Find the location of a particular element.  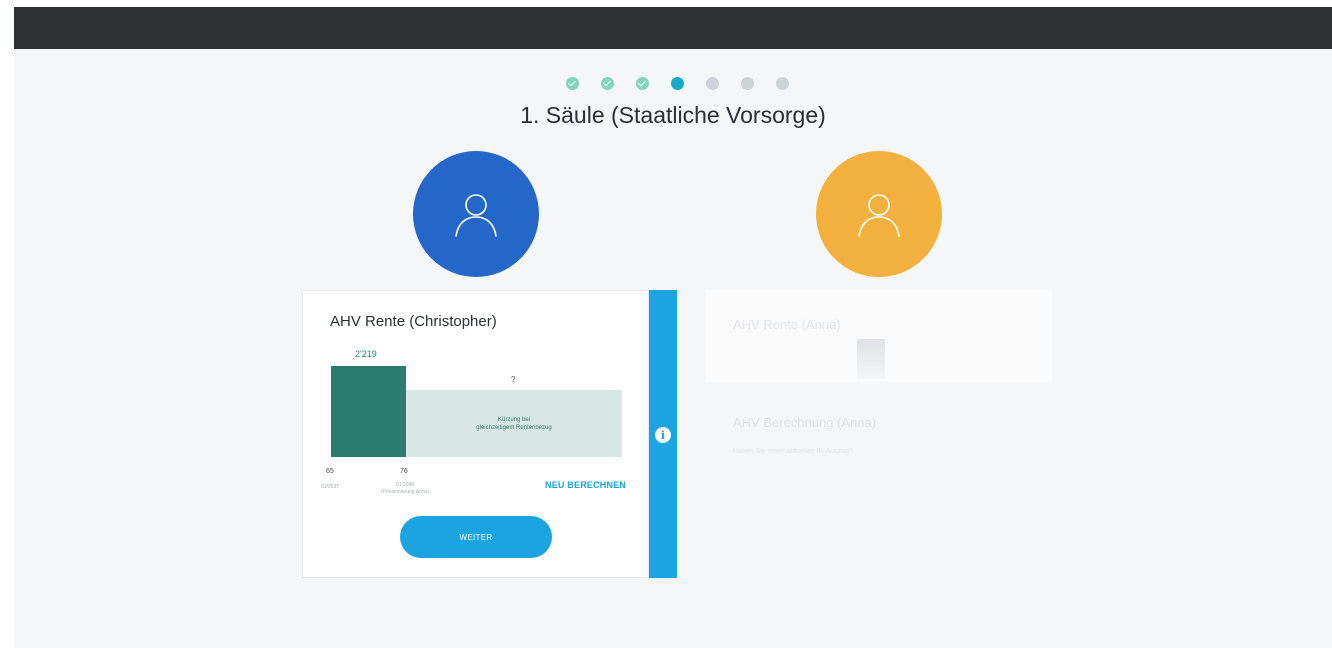

step-3-done is located at coordinates (642, 83).